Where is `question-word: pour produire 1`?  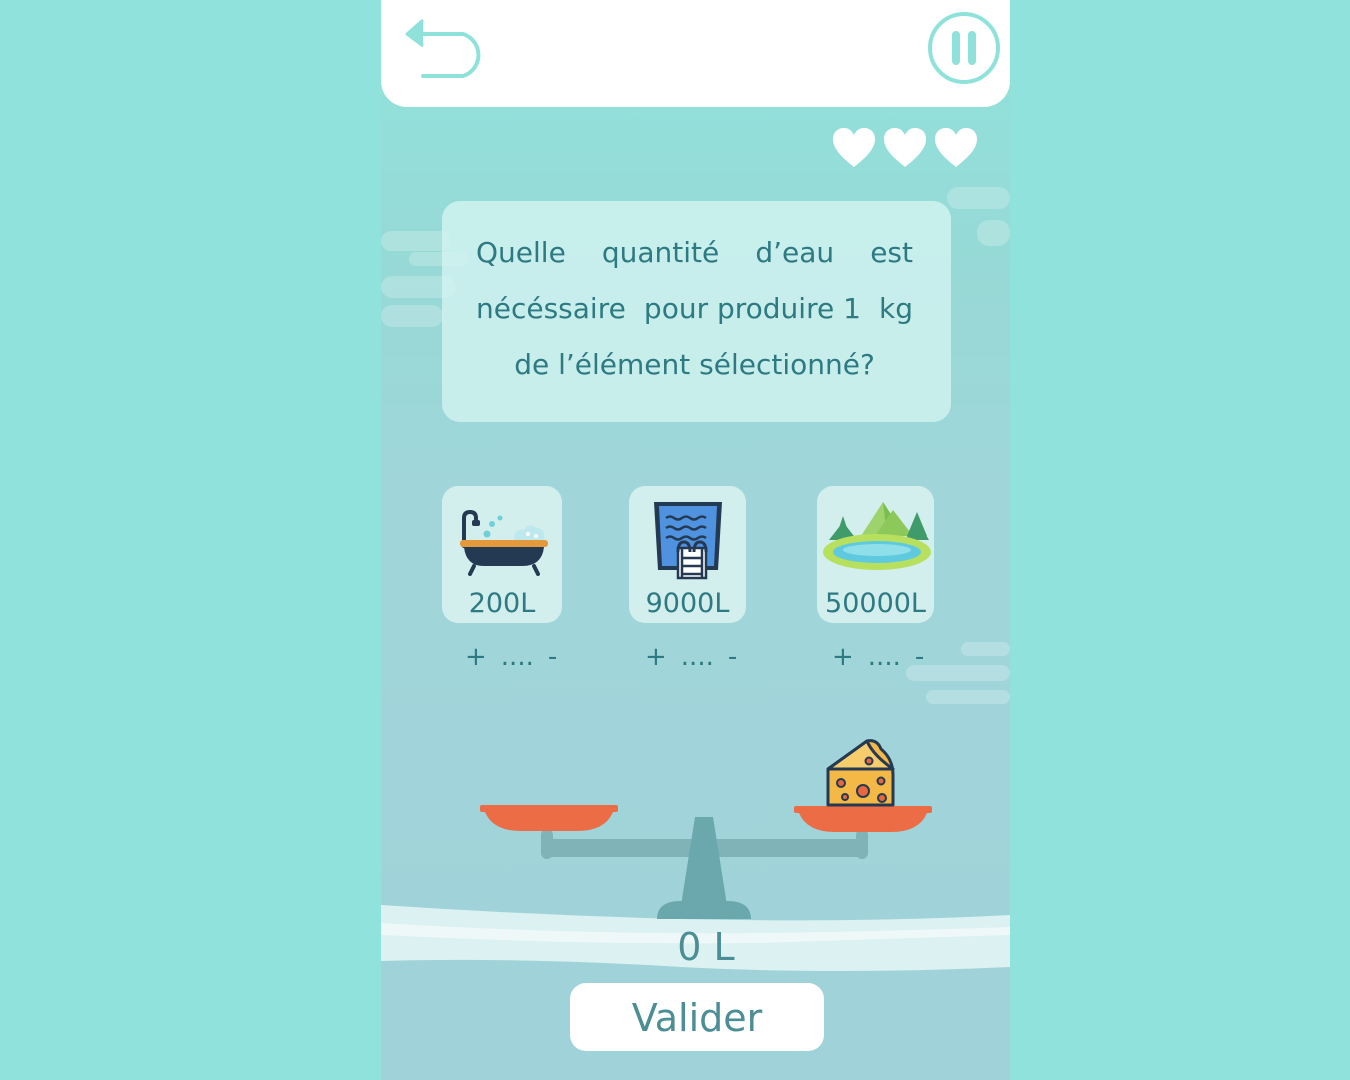 question-word: pour produire 1 is located at coordinates (752, 308).